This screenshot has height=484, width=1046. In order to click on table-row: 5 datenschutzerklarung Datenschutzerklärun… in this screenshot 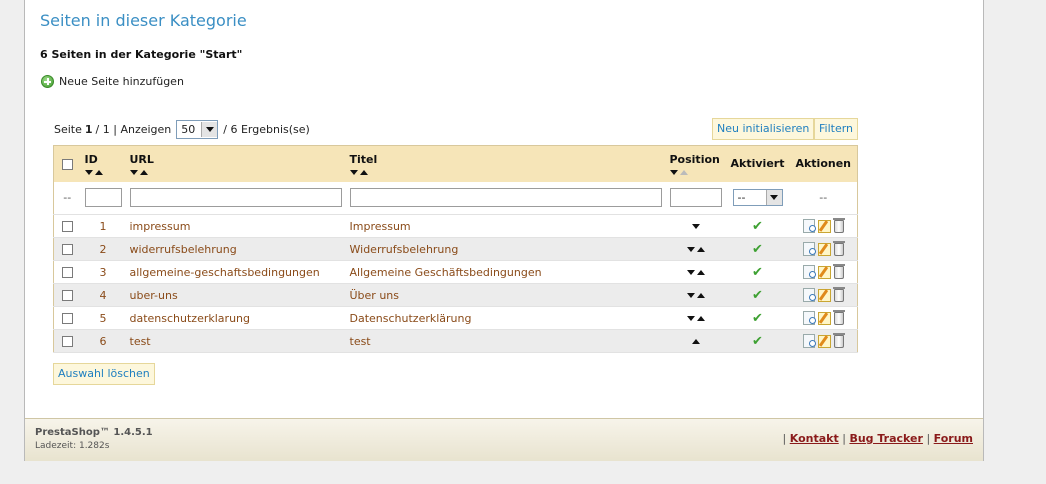, I will do `click(455, 318)`.